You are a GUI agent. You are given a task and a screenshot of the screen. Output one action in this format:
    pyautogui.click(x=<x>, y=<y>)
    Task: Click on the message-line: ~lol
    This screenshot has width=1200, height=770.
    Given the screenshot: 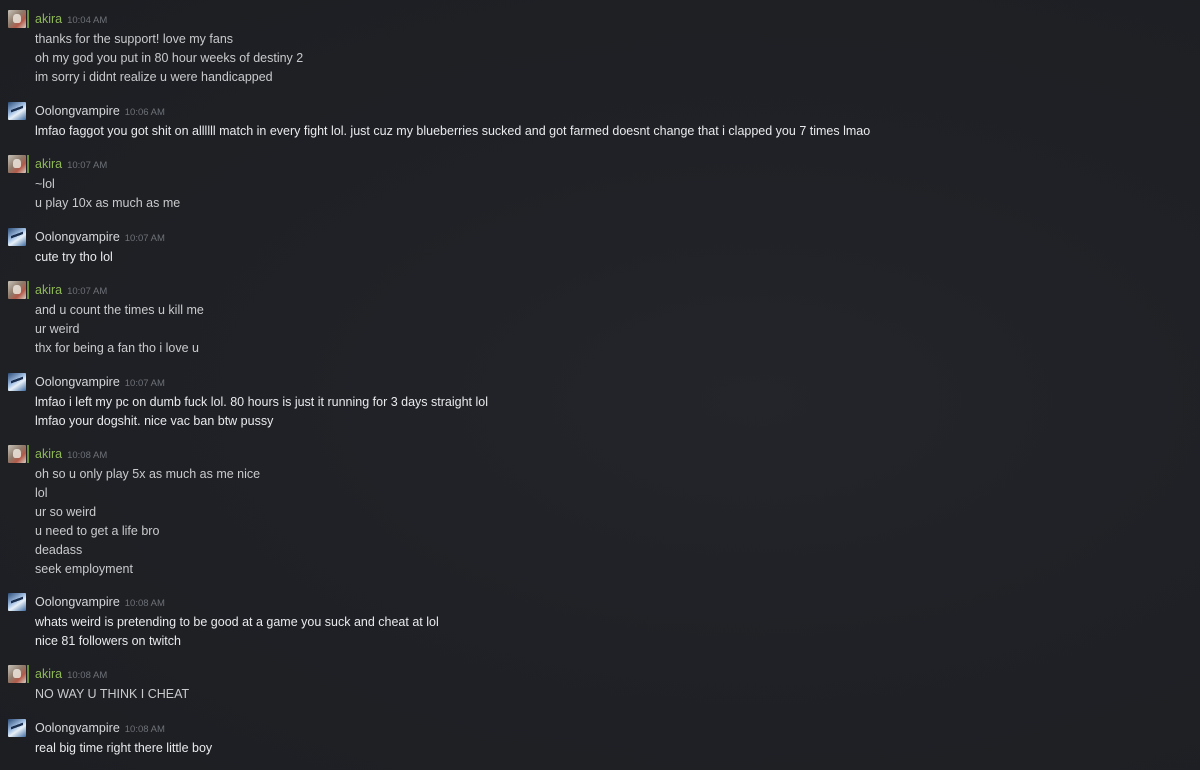 What is the action you would take?
    pyautogui.click(x=45, y=184)
    